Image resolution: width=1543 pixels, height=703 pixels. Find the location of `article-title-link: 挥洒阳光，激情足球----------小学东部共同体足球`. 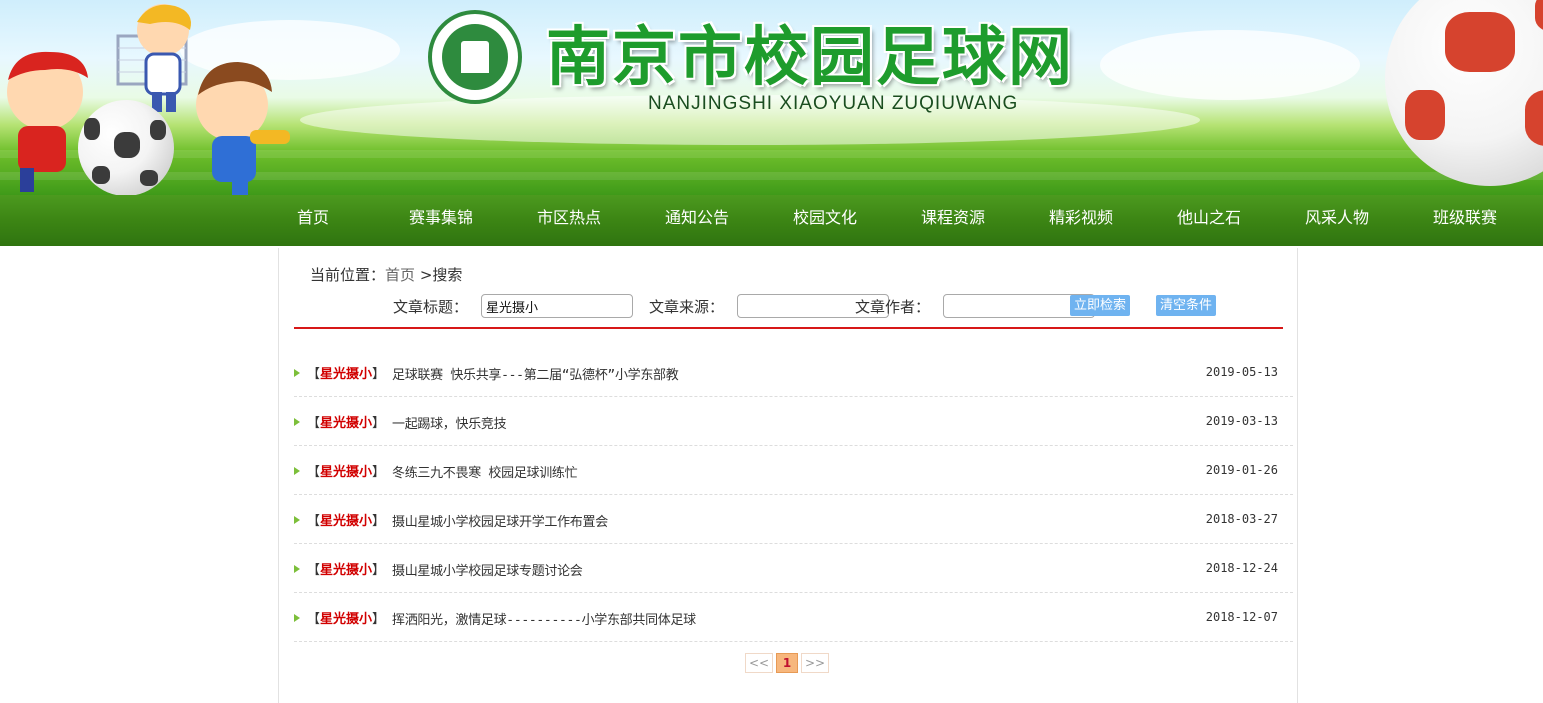

article-title-link: 挥洒阳光，激情足球----------小学东部共同体足球 is located at coordinates (544, 618).